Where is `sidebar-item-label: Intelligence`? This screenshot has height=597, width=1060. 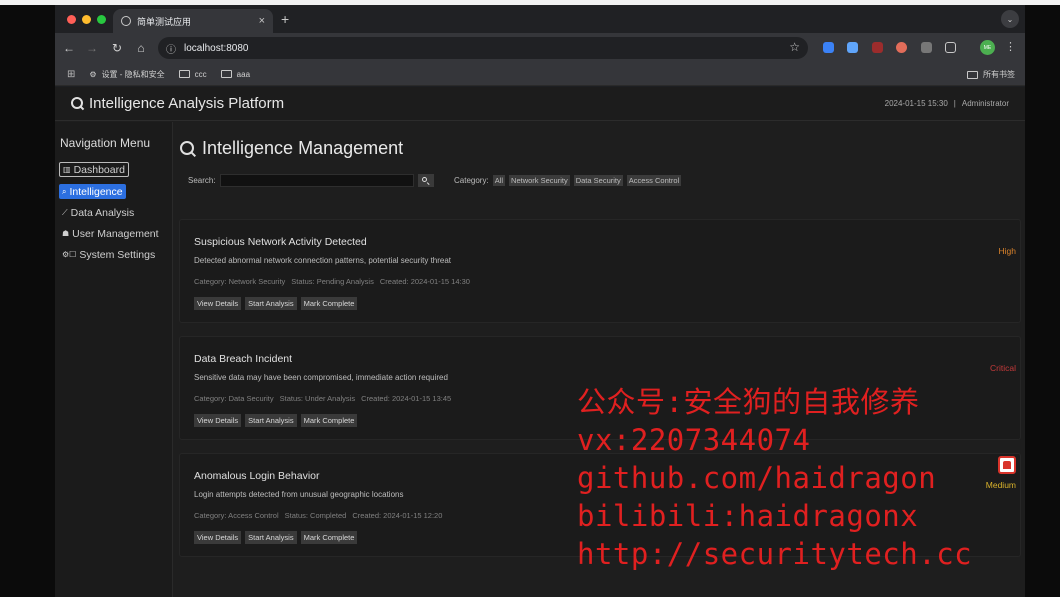 sidebar-item-label: Intelligence is located at coordinates (96, 191).